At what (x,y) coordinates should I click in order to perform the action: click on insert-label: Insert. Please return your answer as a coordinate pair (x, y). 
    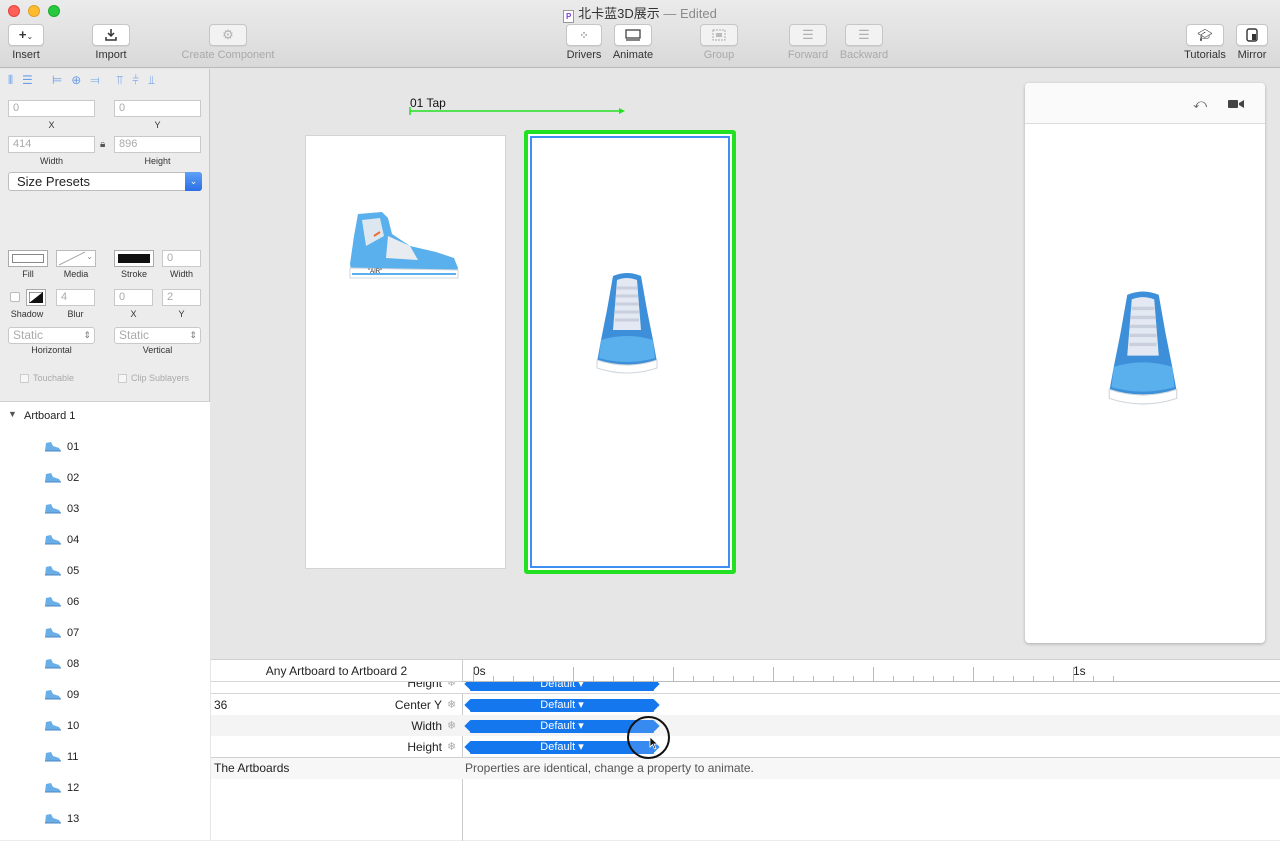
    Looking at the image, I should click on (26, 55).